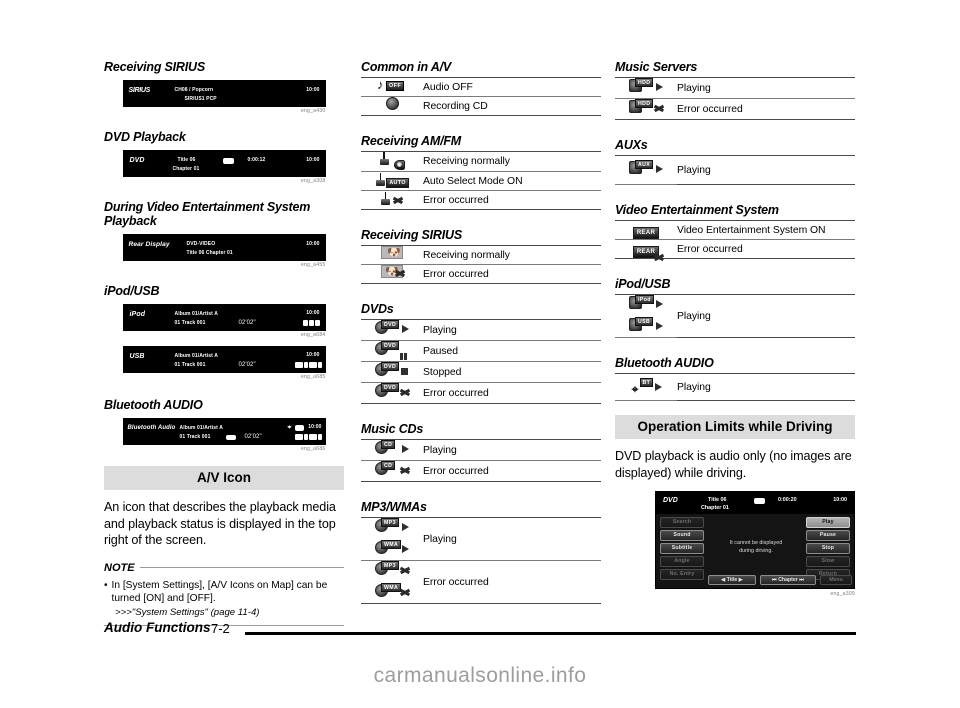 The height and width of the screenshot is (708, 960). What do you see at coordinates (646, 88) in the screenshot?
I see `hdd-play-icon: HDD` at bounding box center [646, 88].